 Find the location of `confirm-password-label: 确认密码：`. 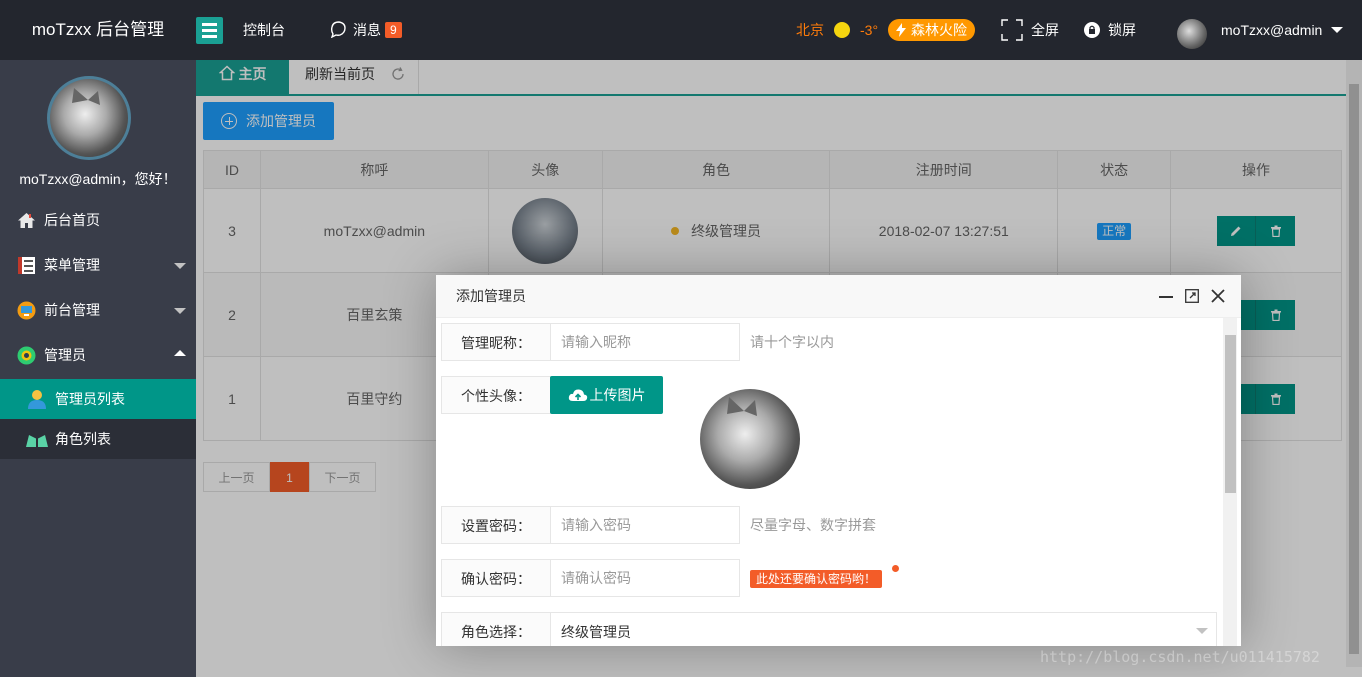

confirm-password-label: 确认密码： is located at coordinates (496, 578).